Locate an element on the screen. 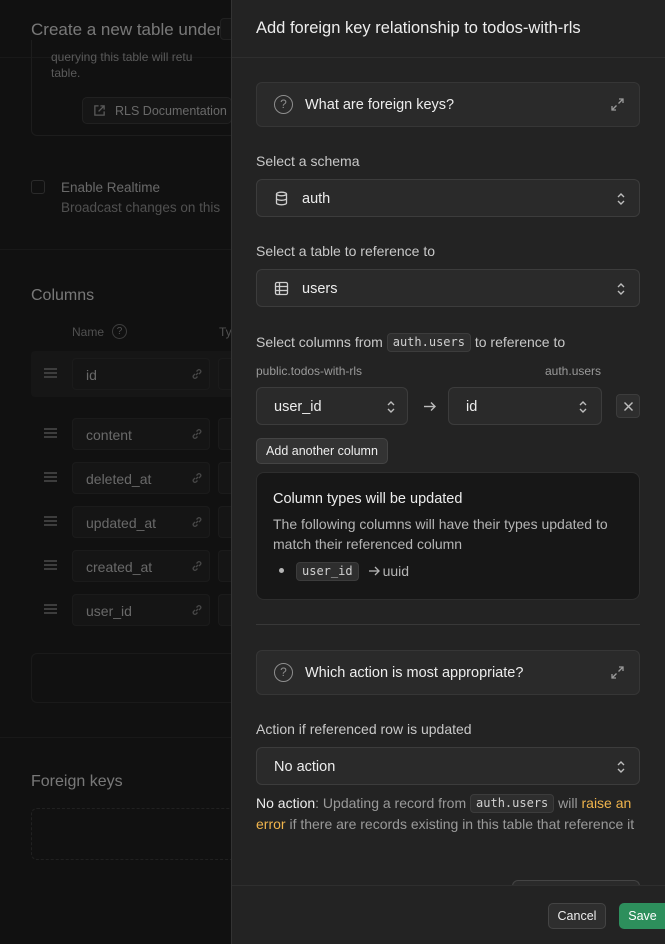  source-column-select: user_id is located at coordinates (332, 406).